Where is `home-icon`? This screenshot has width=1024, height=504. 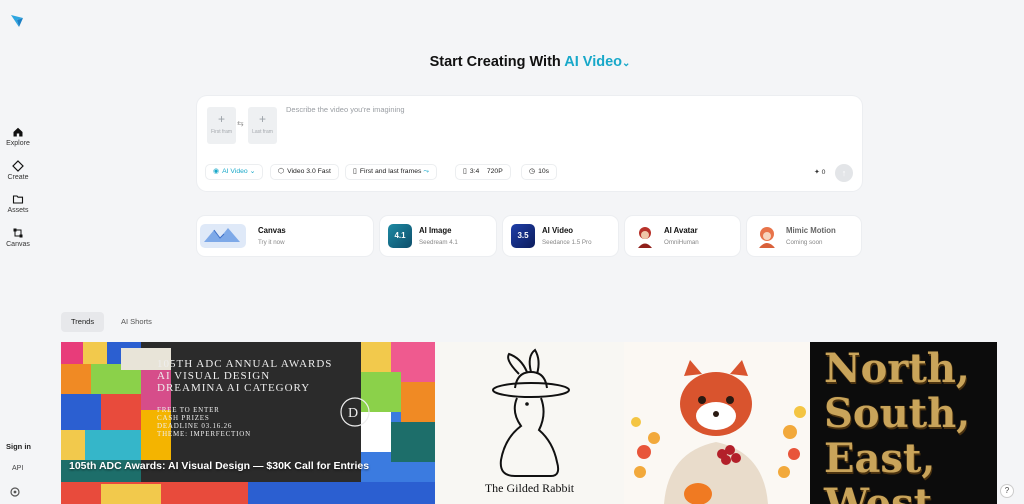 home-icon is located at coordinates (18, 132).